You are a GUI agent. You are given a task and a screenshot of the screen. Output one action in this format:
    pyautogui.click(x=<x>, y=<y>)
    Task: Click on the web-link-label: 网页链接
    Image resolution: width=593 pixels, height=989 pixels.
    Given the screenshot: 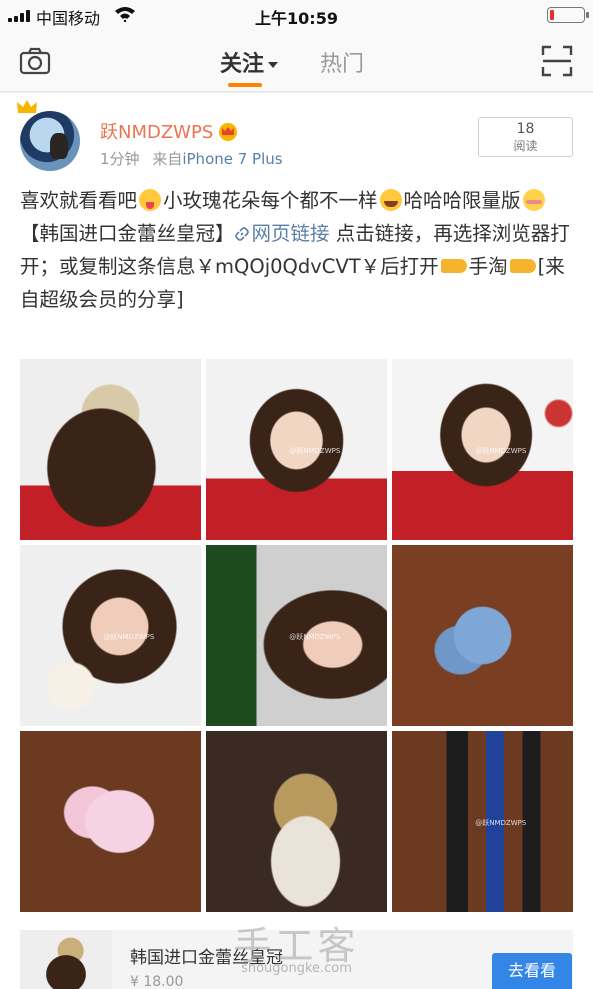 What is the action you would take?
    pyautogui.click(x=290, y=233)
    